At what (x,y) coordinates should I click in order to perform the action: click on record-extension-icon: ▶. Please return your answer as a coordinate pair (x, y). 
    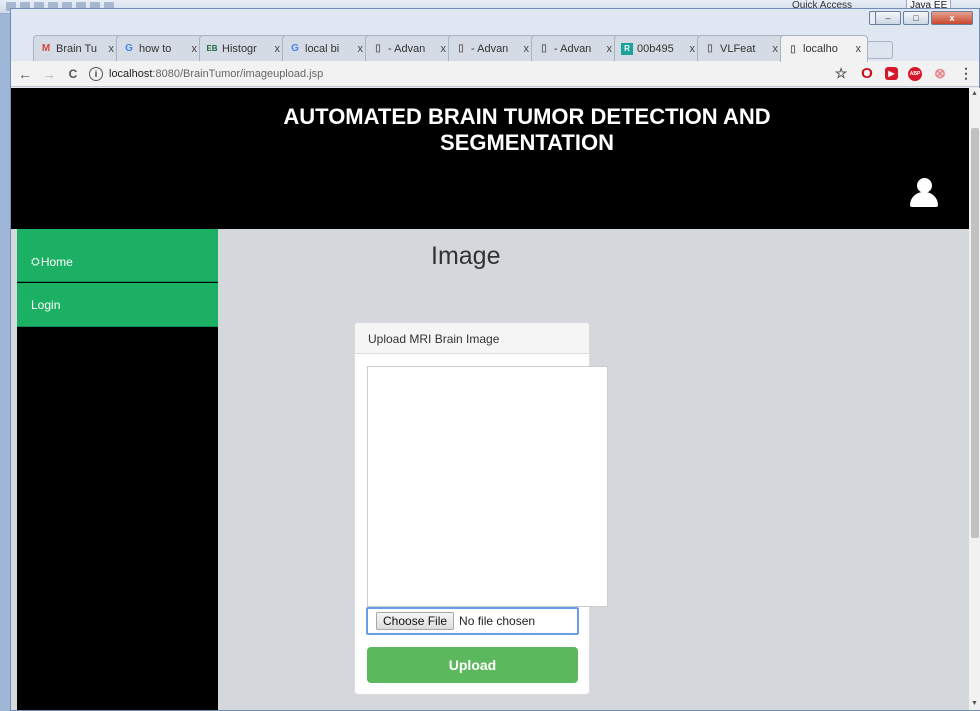
    Looking at the image, I should click on (891, 73).